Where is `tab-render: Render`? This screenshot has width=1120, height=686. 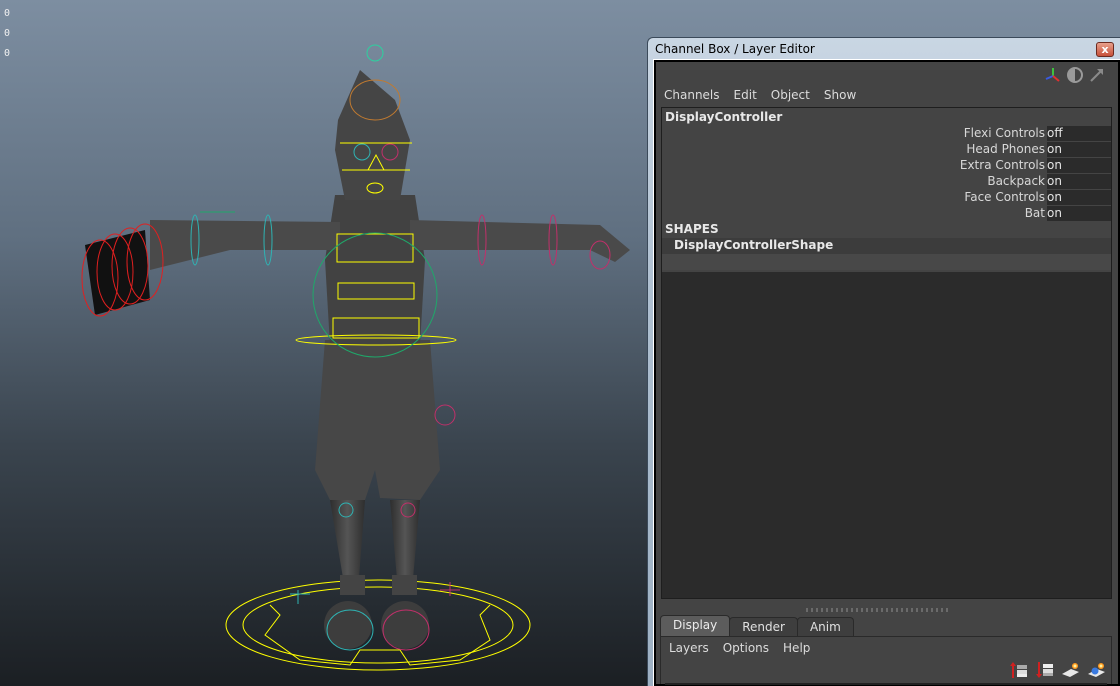 tab-render: Render is located at coordinates (763, 627).